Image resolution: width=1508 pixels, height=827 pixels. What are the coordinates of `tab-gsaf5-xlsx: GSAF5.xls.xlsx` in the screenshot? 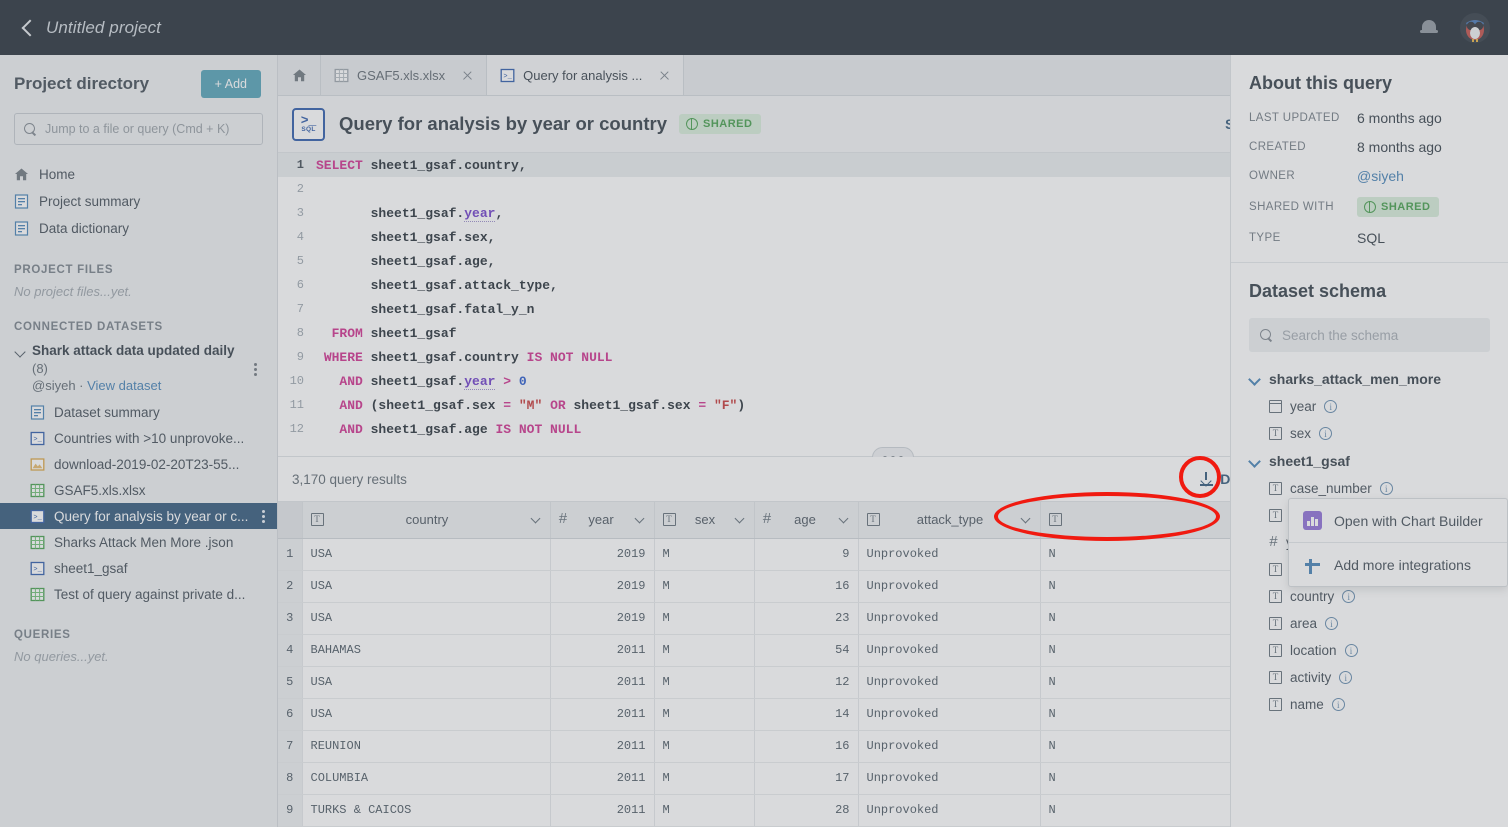 It's located at (404, 75).